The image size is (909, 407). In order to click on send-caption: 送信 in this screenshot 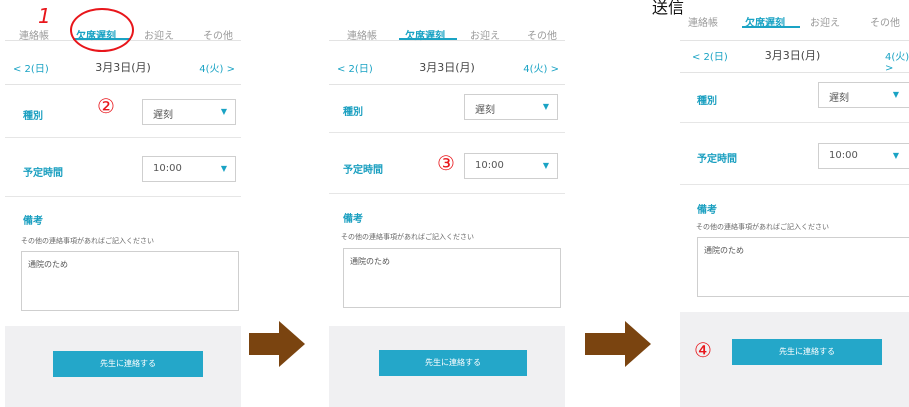, I will do `click(668, 8)`.